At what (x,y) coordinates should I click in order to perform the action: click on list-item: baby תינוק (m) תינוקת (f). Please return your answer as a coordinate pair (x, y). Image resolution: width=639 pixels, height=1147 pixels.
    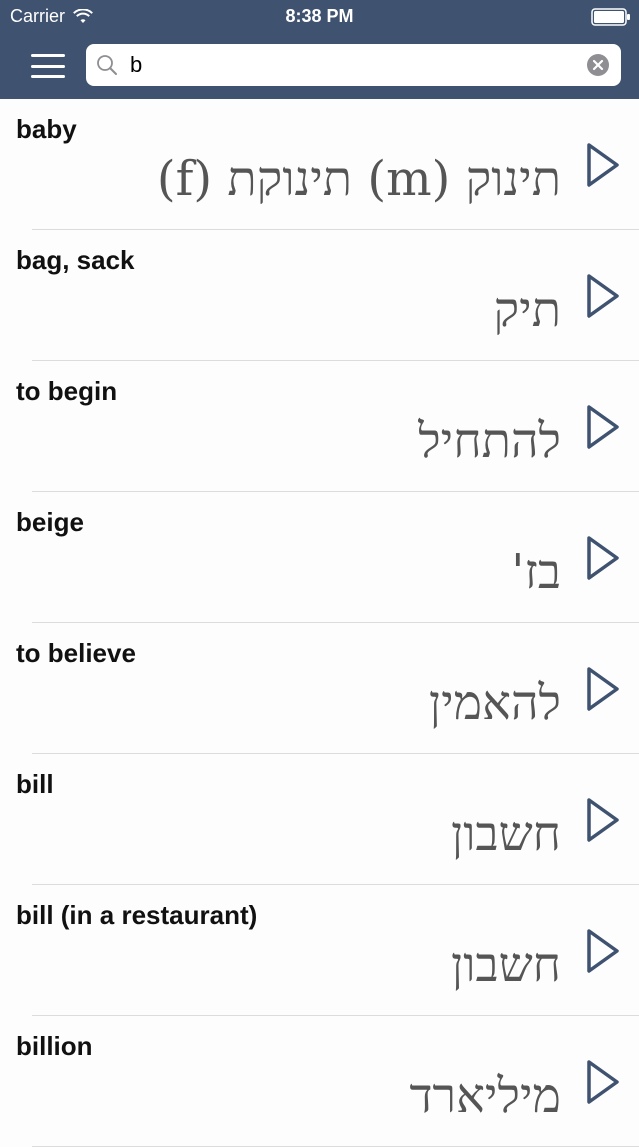
    Looking at the image, I should click on (319, 164).